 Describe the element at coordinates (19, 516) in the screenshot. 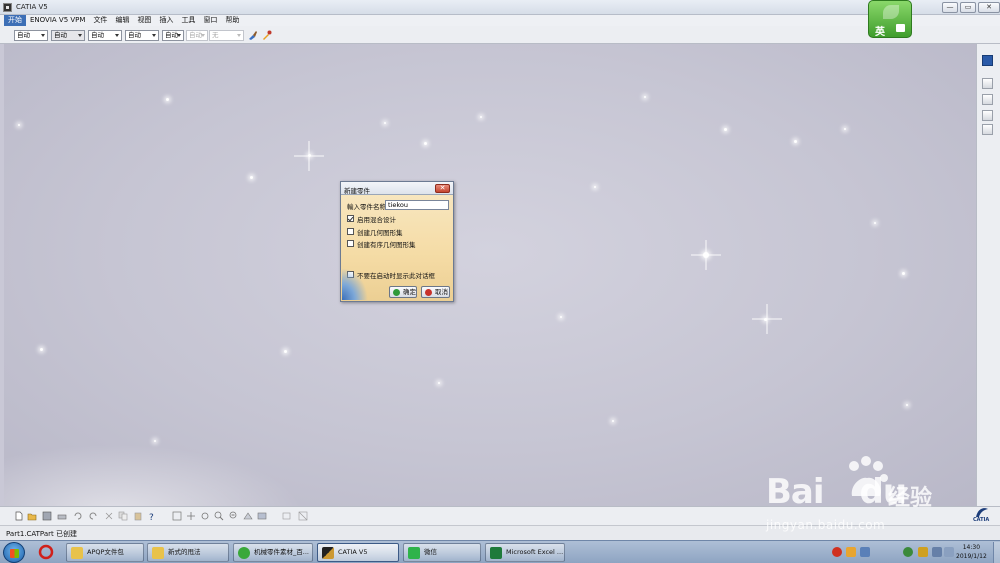

I see `new-icon` at that location.